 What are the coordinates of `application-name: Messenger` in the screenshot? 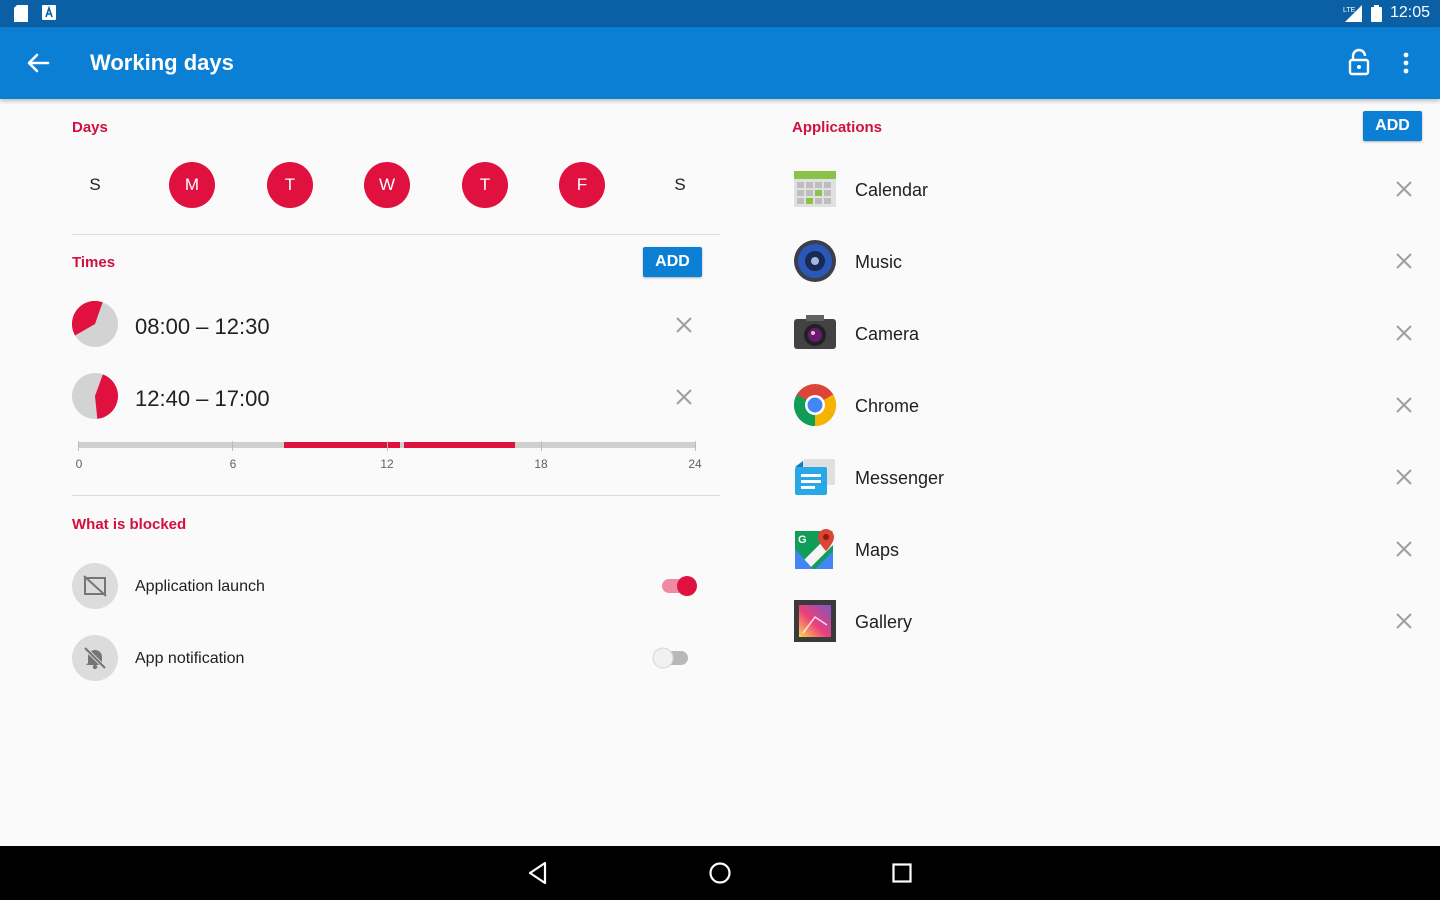 It's located at (900, 478).